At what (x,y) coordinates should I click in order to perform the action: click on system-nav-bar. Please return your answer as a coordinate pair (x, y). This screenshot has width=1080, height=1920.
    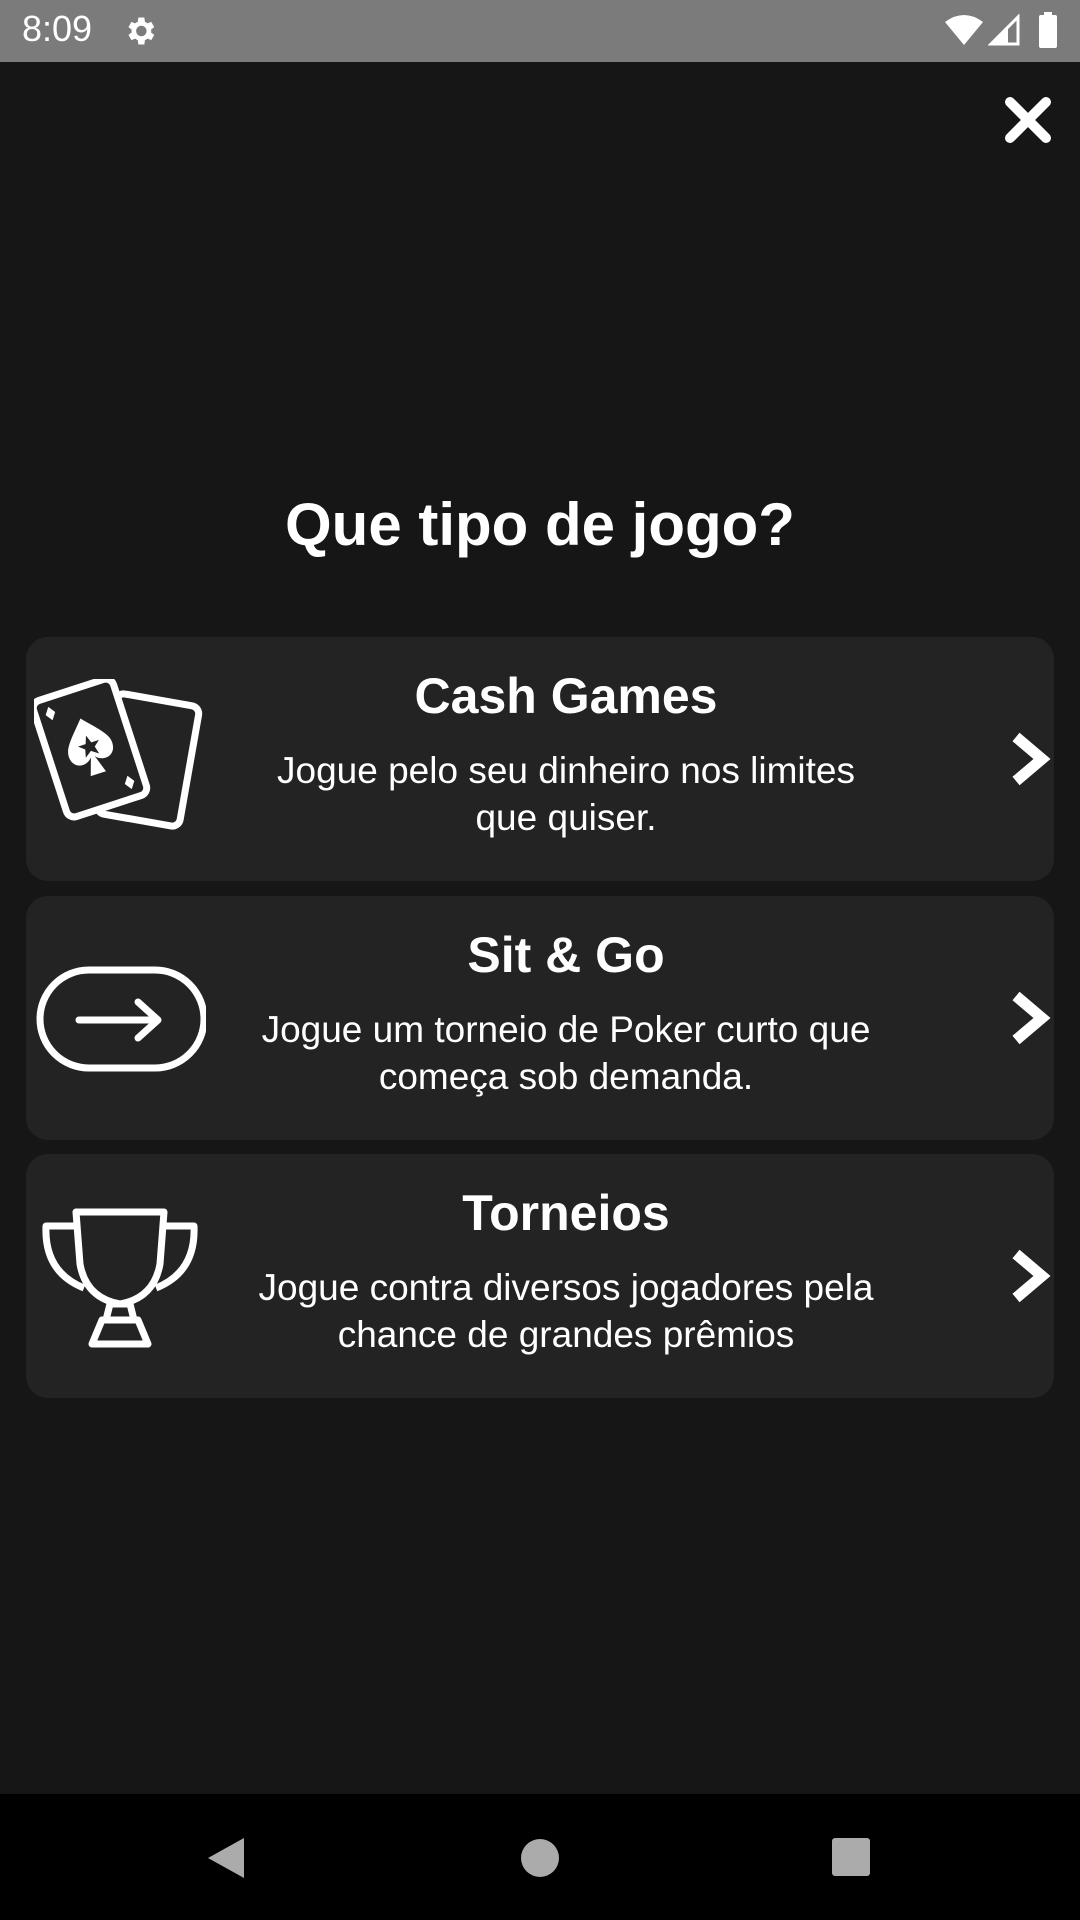
    Looking at the image, I should click on (540, 1857).